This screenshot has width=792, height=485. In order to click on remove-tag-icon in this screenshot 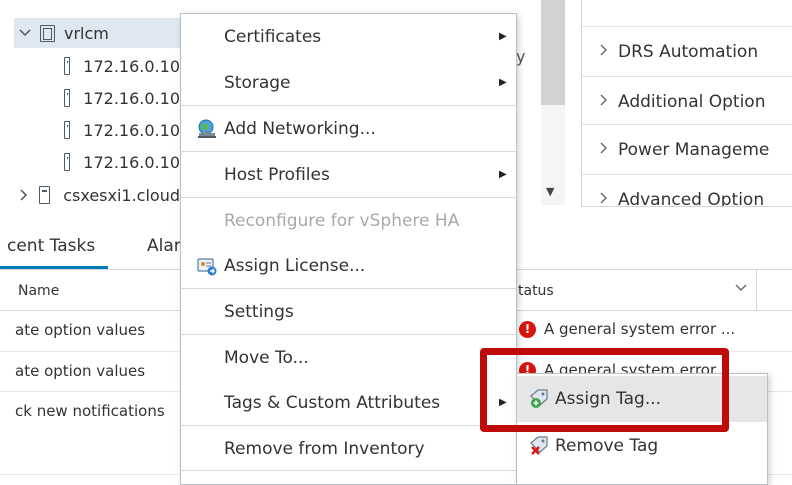, I will do `click(539, 446)`.